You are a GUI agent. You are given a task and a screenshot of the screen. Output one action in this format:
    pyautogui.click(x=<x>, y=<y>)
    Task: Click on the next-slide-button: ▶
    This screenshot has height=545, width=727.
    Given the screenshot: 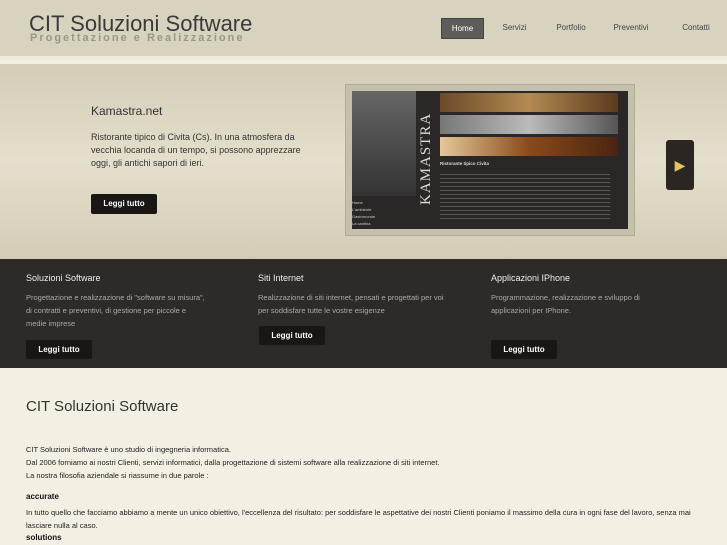 What is the action you would take?
    pyautogui.click(x=680, y=165)
    